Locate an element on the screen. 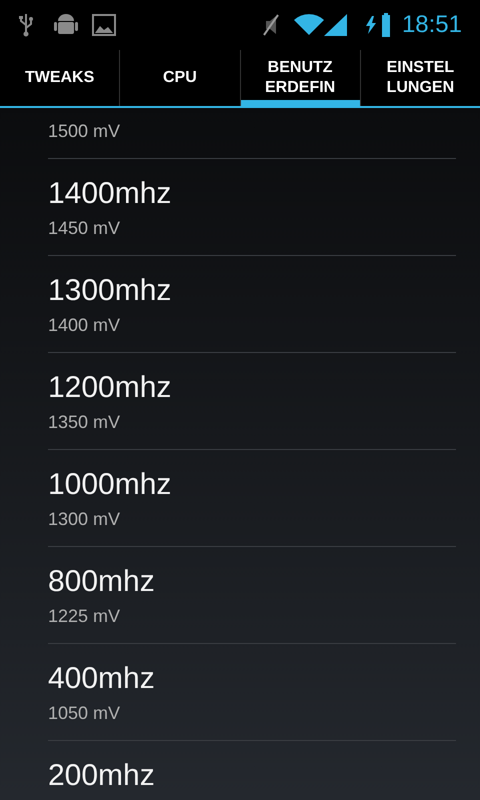  voltage-label: 1500 mV is located at coordinates (84, 131).